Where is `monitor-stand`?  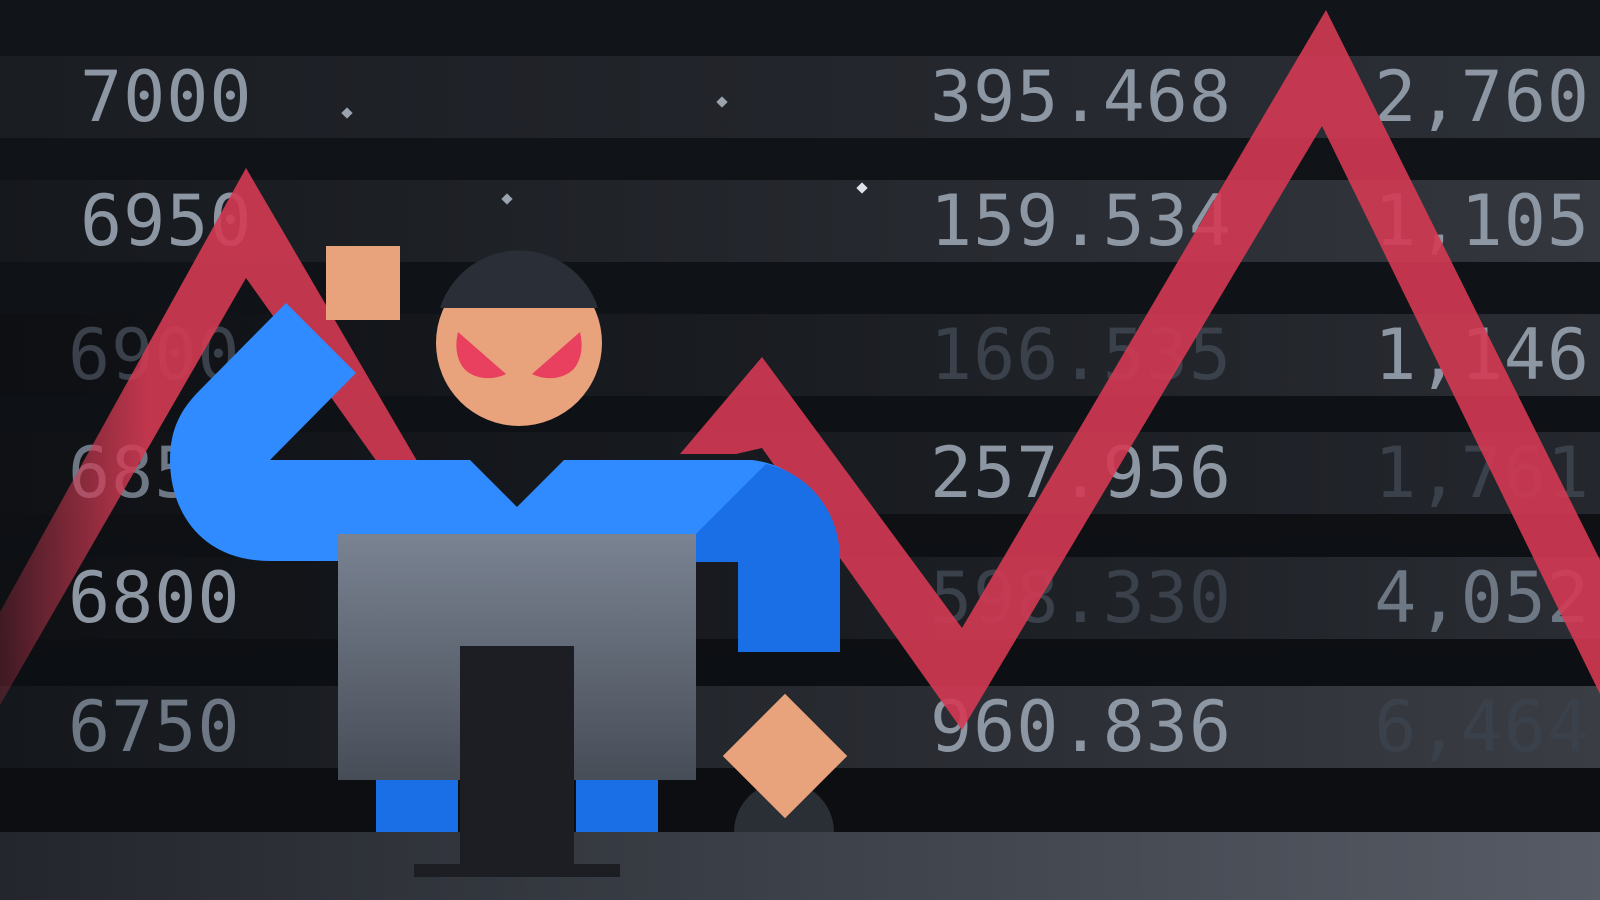 monitor-stand is located at coordinates (517, 757).